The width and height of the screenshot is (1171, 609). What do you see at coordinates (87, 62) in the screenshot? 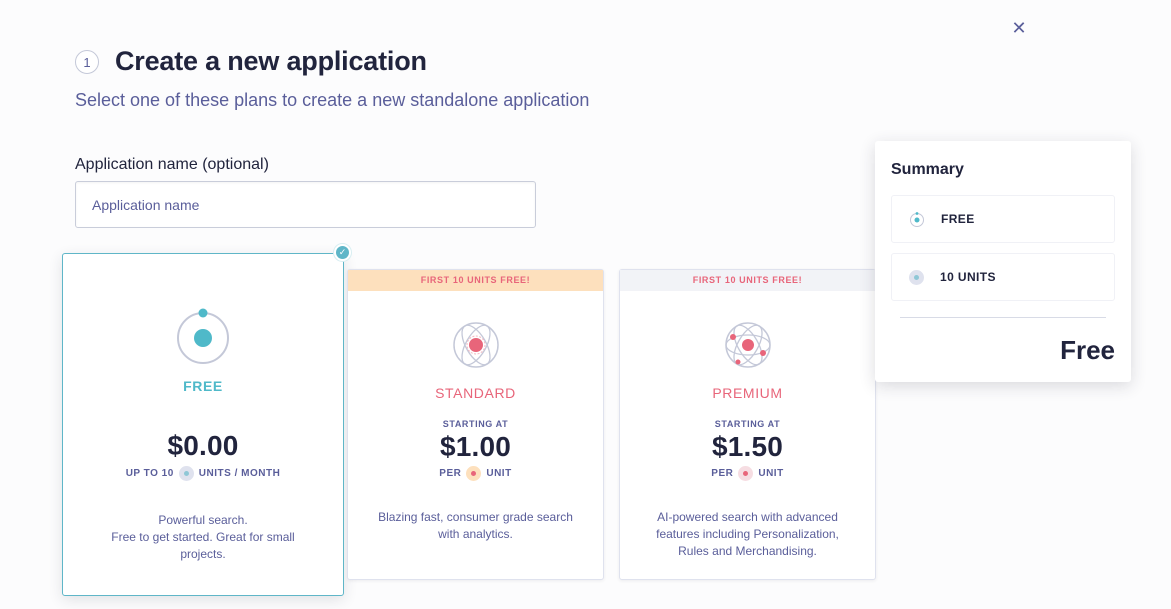
I see `step-number: 1` at bounding box center [87, 62].